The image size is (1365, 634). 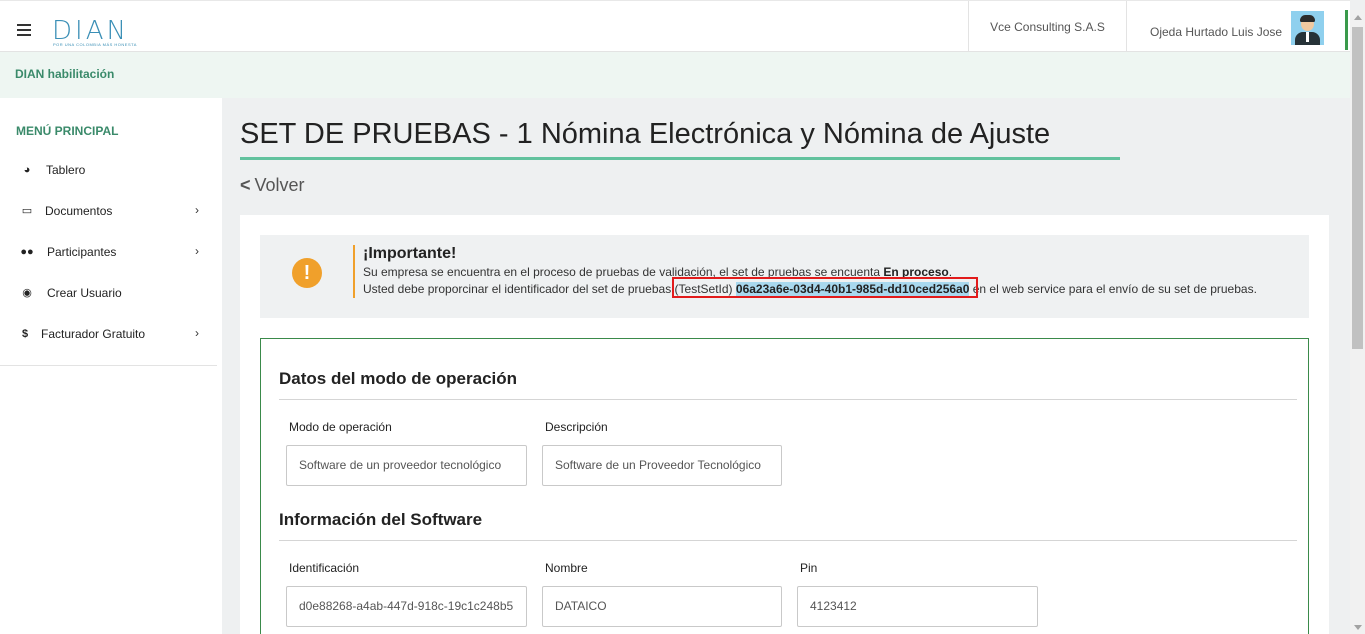 What do you see at coordinates (809, 568) in the screenshot?
I see `field-label-pin: Pin` at bounding box center [809, 568].